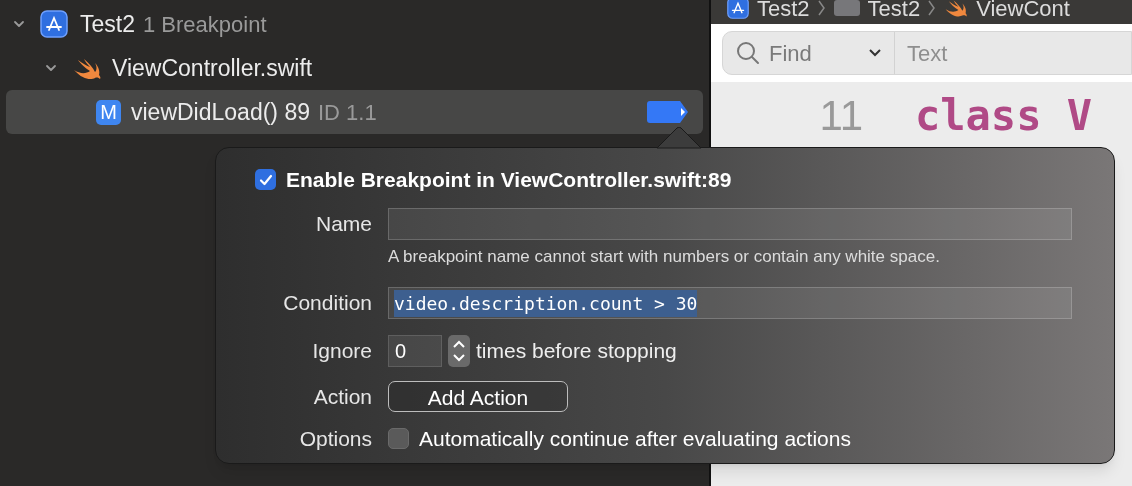 Image resolution: width=1132 pixels, height=486 pixels. What do you see at coordinates (509, 180) in the screenshot?
I see `enable-label: Enable Breakpoint in ViewController.swift:89` at bounding box center [509, 180].